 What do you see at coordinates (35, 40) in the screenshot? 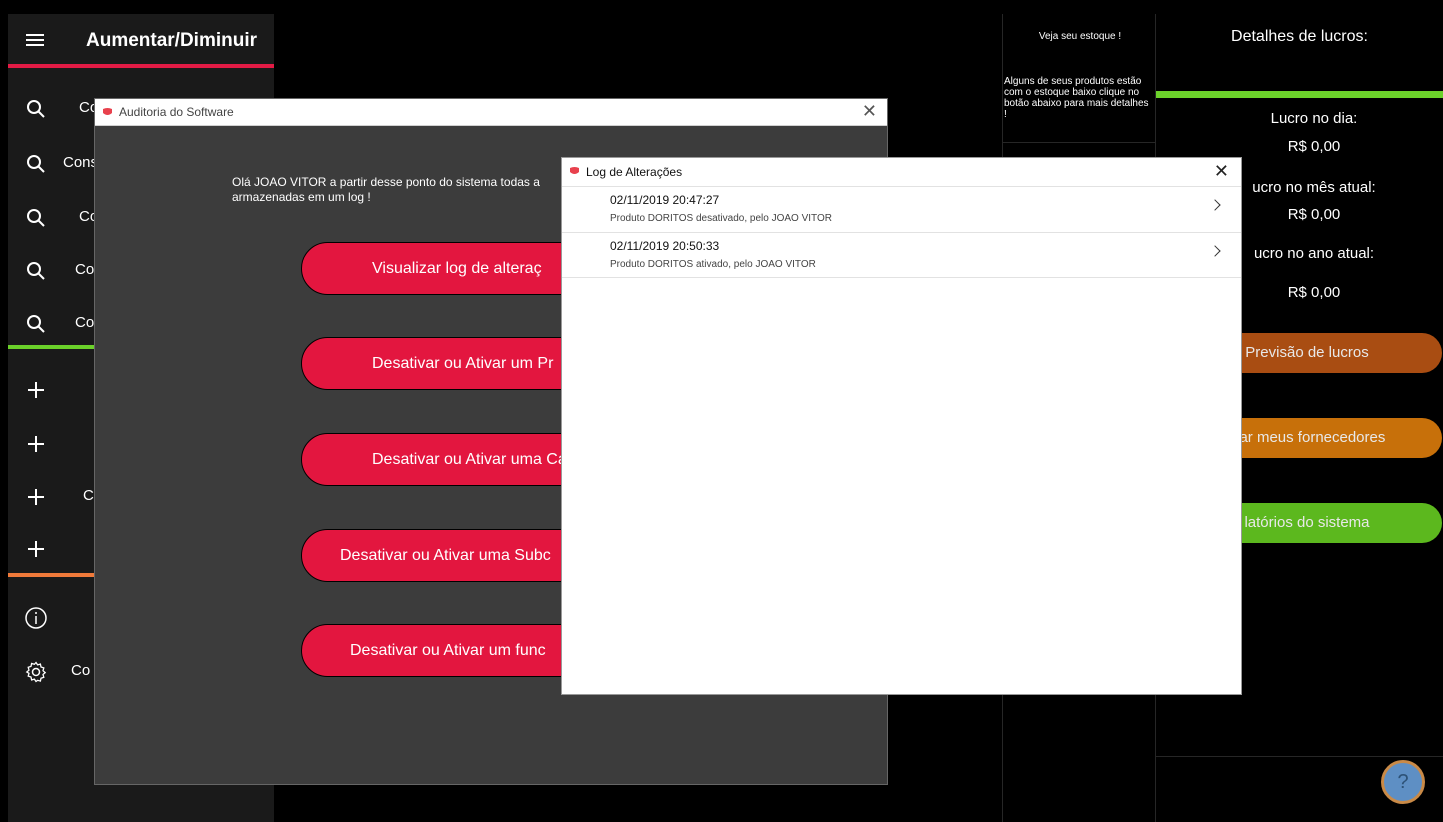
I see `hamburger-menu-icon` at bounding box center [35, 40].